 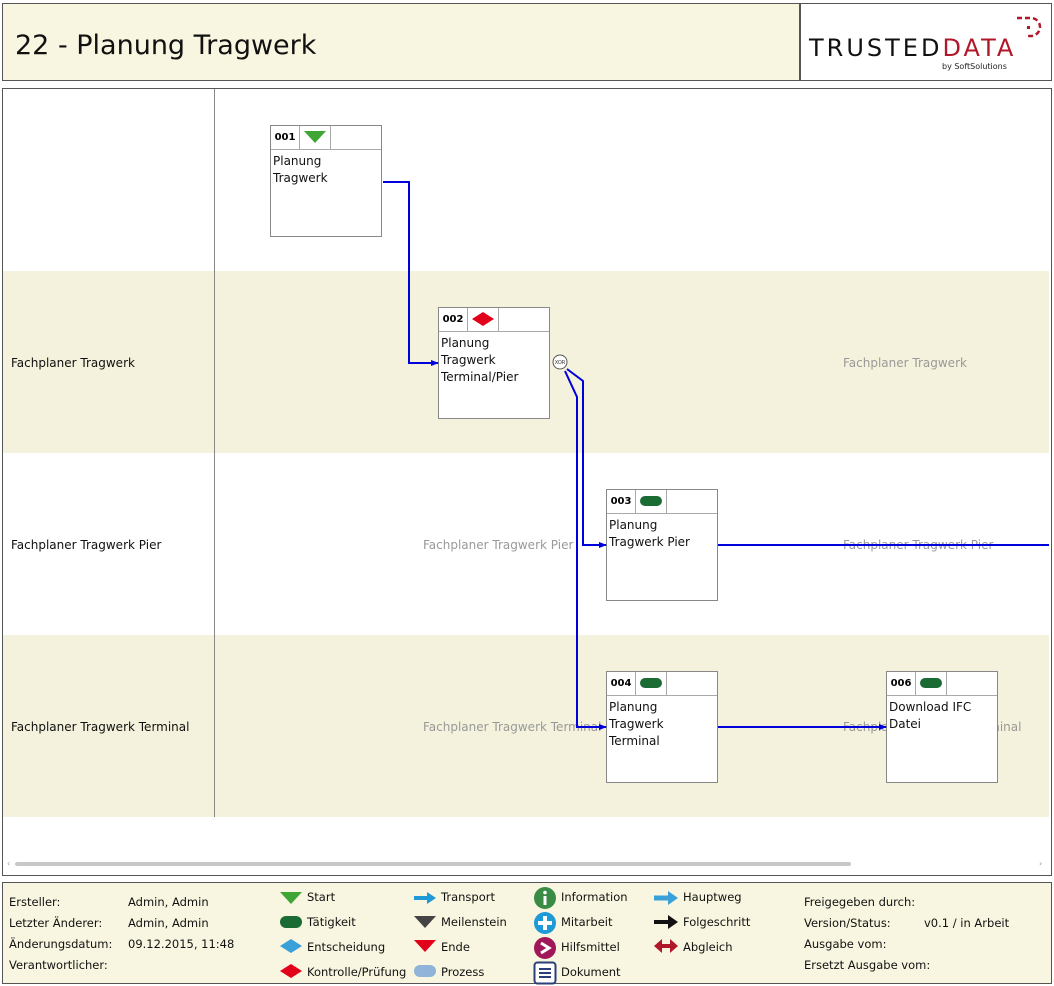 What do you see at coordinates (974, 66) in the screenshot?
I see `logo-subtitle: by SoftSolutions` at bounding box center [974, 66].